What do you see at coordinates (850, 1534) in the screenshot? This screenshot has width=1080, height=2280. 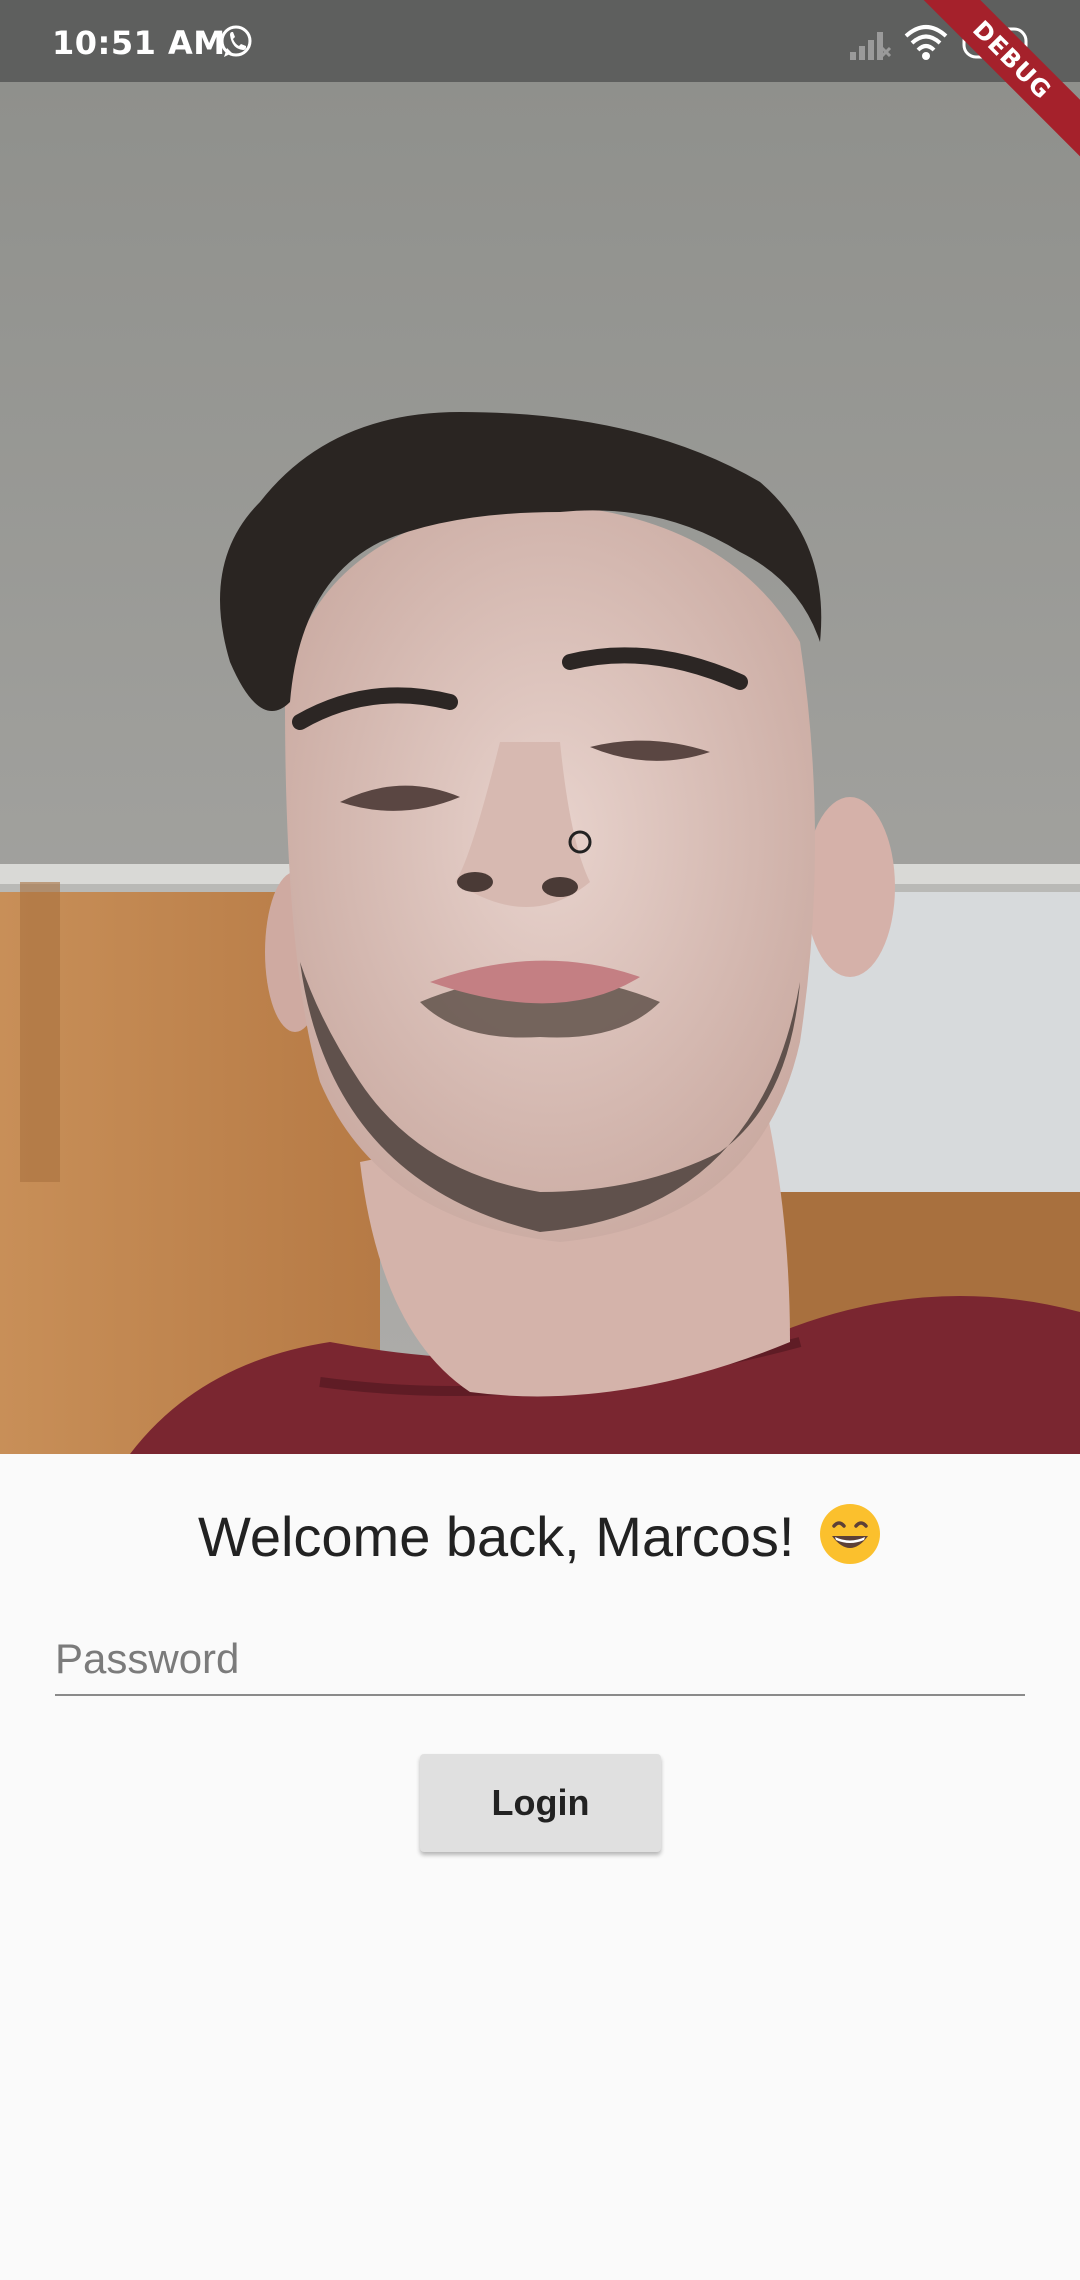 I see `grinning-face-emoji-icon` at bounding box center [850, 1534].